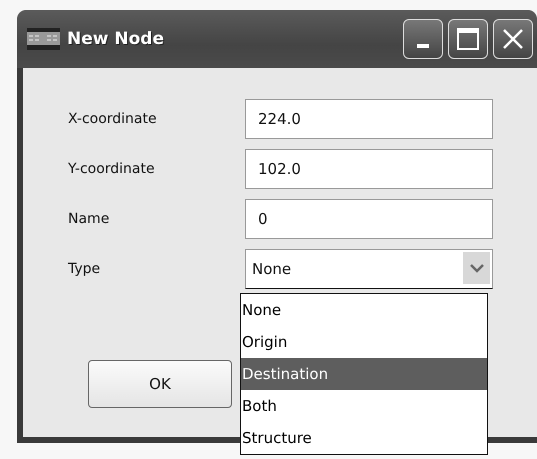  Describe the element at coordinates (369, 269) in the screenshot. I see `type-dropdown: None` at that location.